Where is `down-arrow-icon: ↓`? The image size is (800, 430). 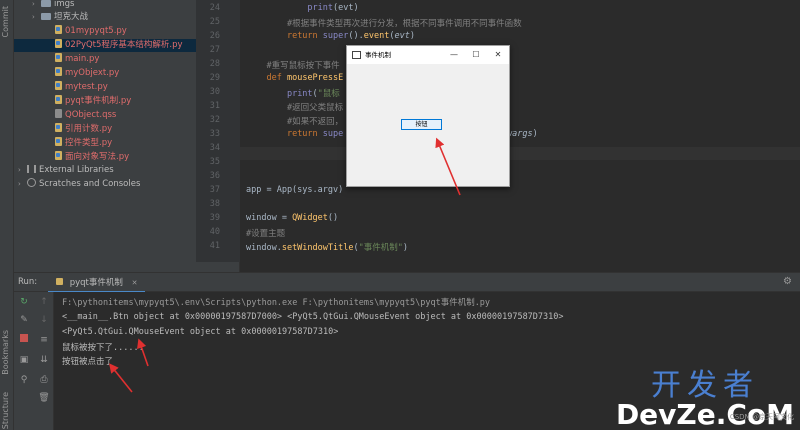 down-arrow-icon: ↓ is located at coordinates (44, 320).